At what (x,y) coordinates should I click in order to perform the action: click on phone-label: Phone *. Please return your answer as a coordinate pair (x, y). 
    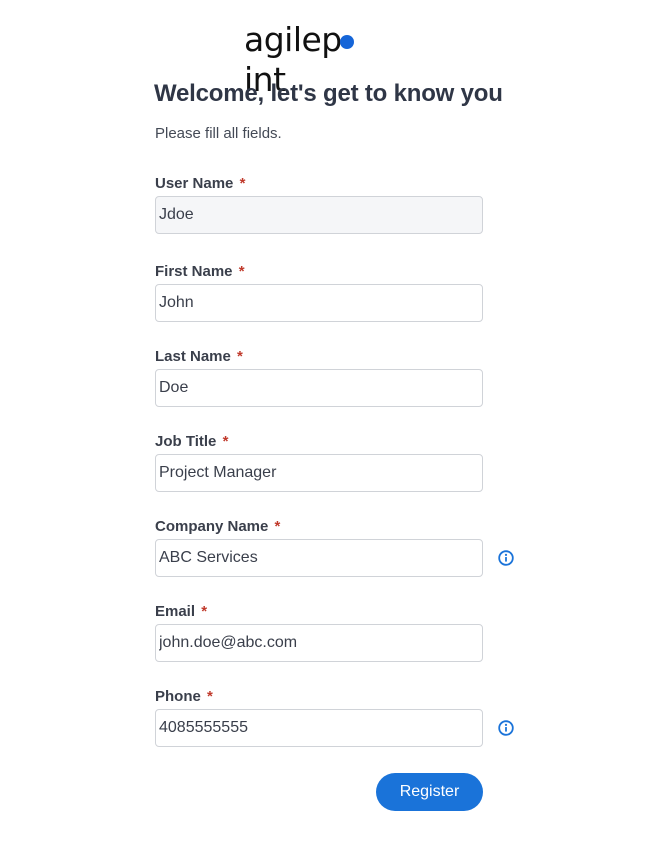
    Looking at the image, I should click on (184, 696).